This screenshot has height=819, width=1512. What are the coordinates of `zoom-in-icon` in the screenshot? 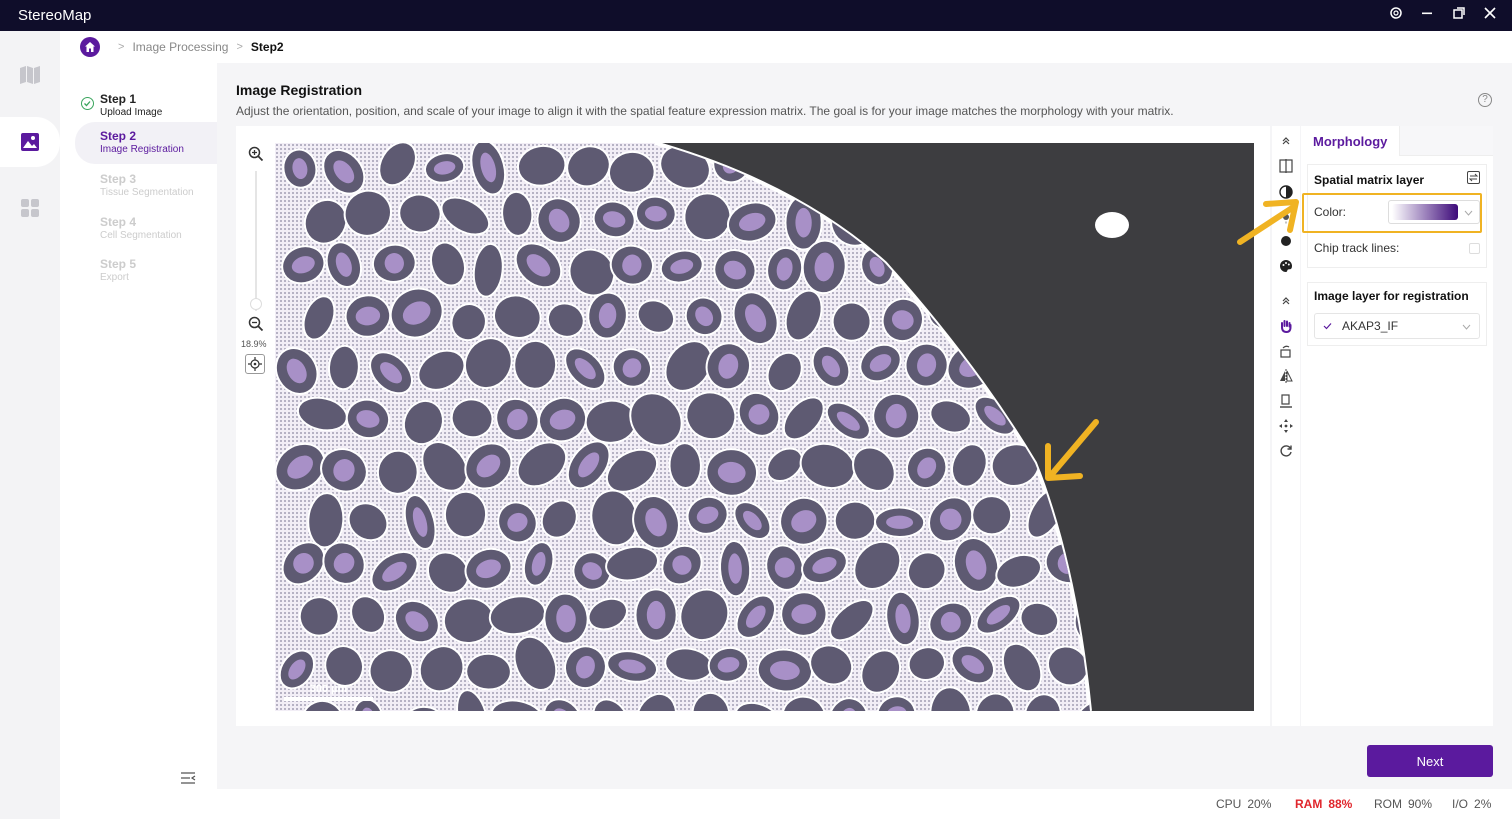 It's located at (256, 156).